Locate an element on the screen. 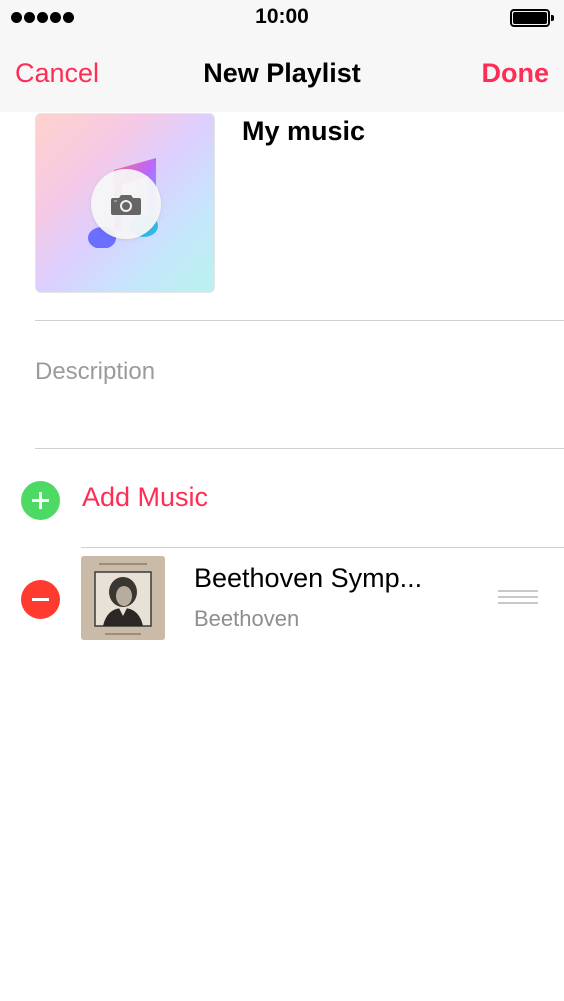  top-bar: 10:00 Cancel New Playlist Done is located at coordinates (282, 56).